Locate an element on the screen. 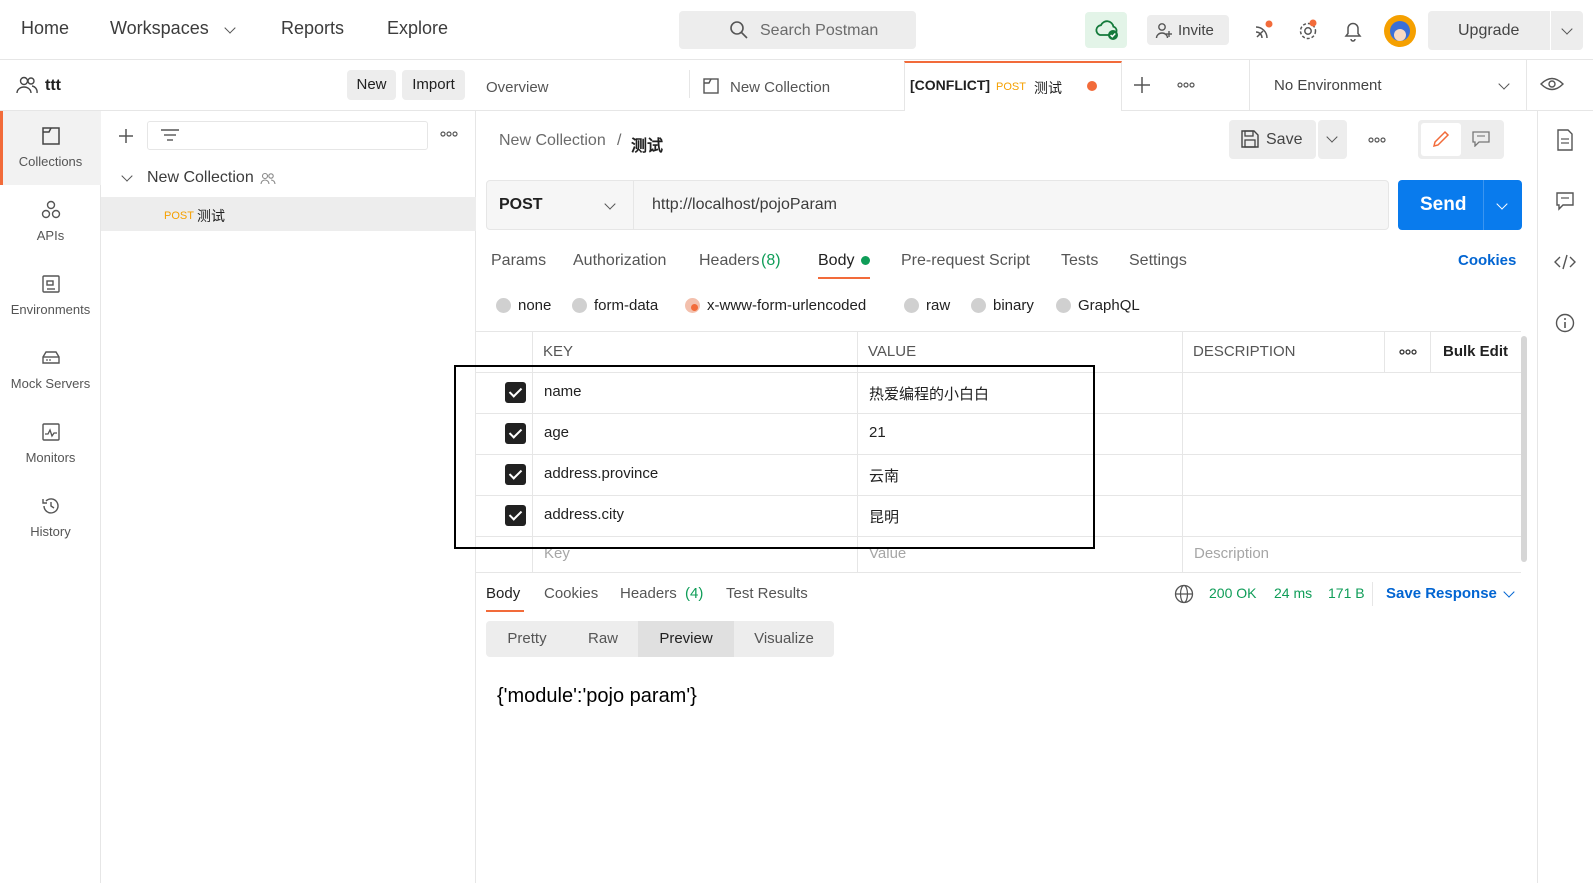  tab-params: Params is located at coordinates (518, 261).